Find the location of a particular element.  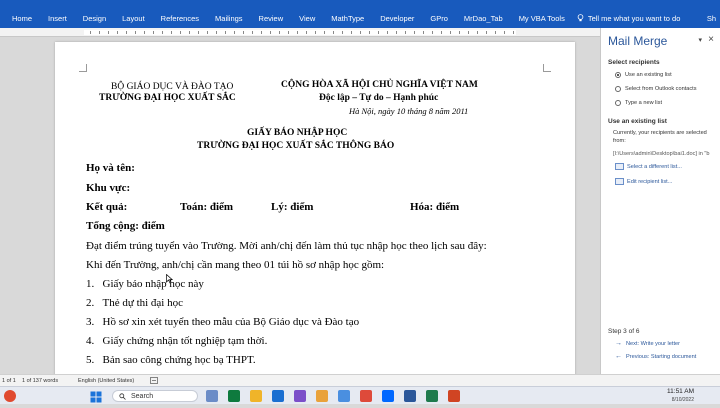

word-count: 1 of 137 words is located at coordinates (40, 381).